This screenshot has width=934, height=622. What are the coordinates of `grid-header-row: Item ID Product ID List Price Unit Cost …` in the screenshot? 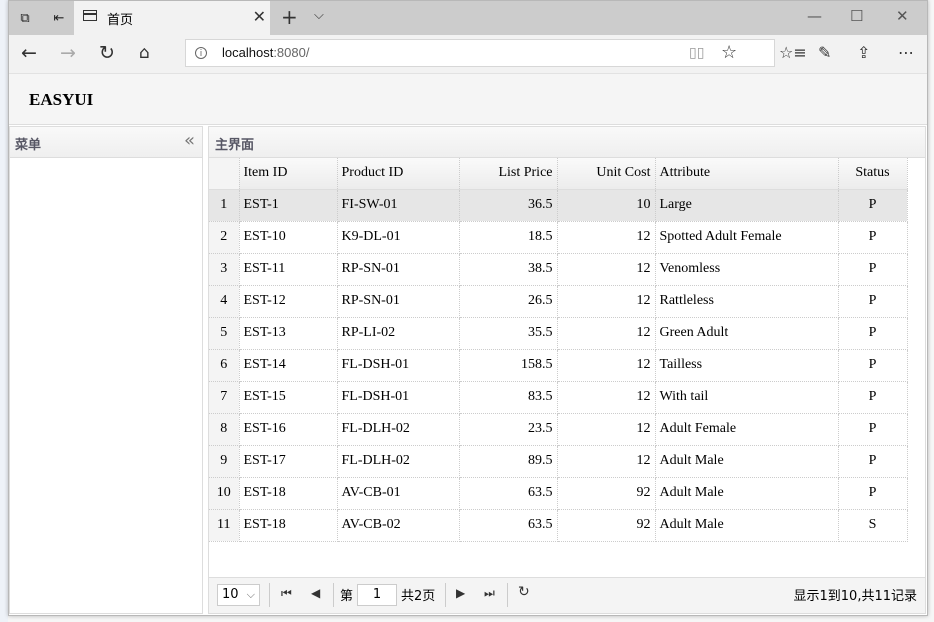 It's located at (558, 174).